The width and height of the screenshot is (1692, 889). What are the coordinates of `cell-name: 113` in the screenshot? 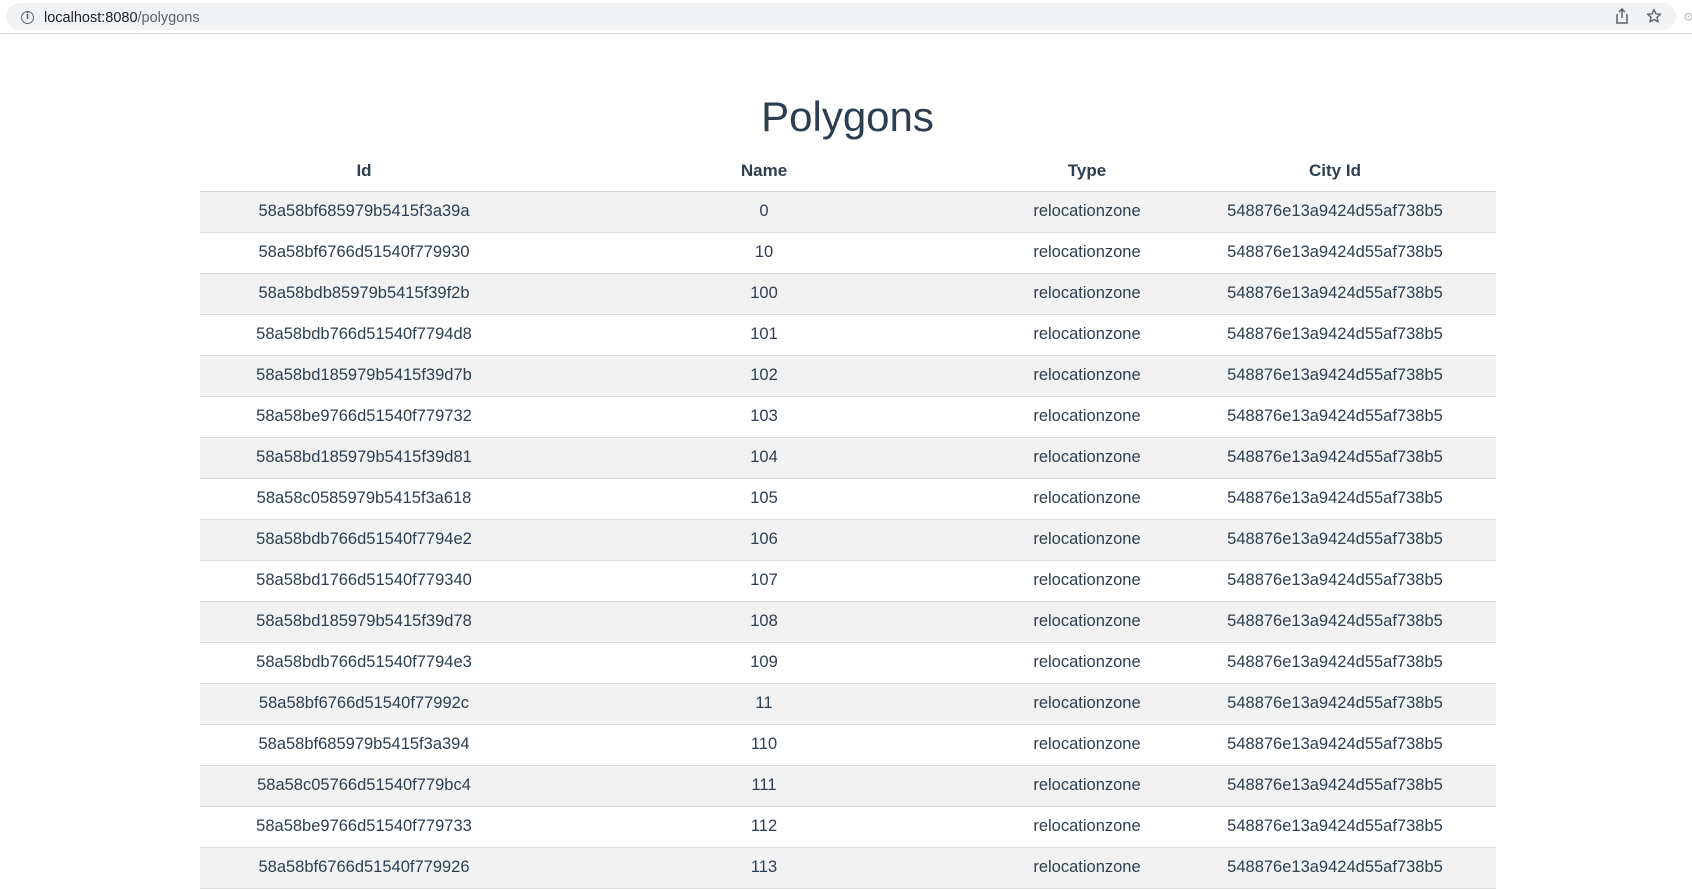 It's located at (764, 868).